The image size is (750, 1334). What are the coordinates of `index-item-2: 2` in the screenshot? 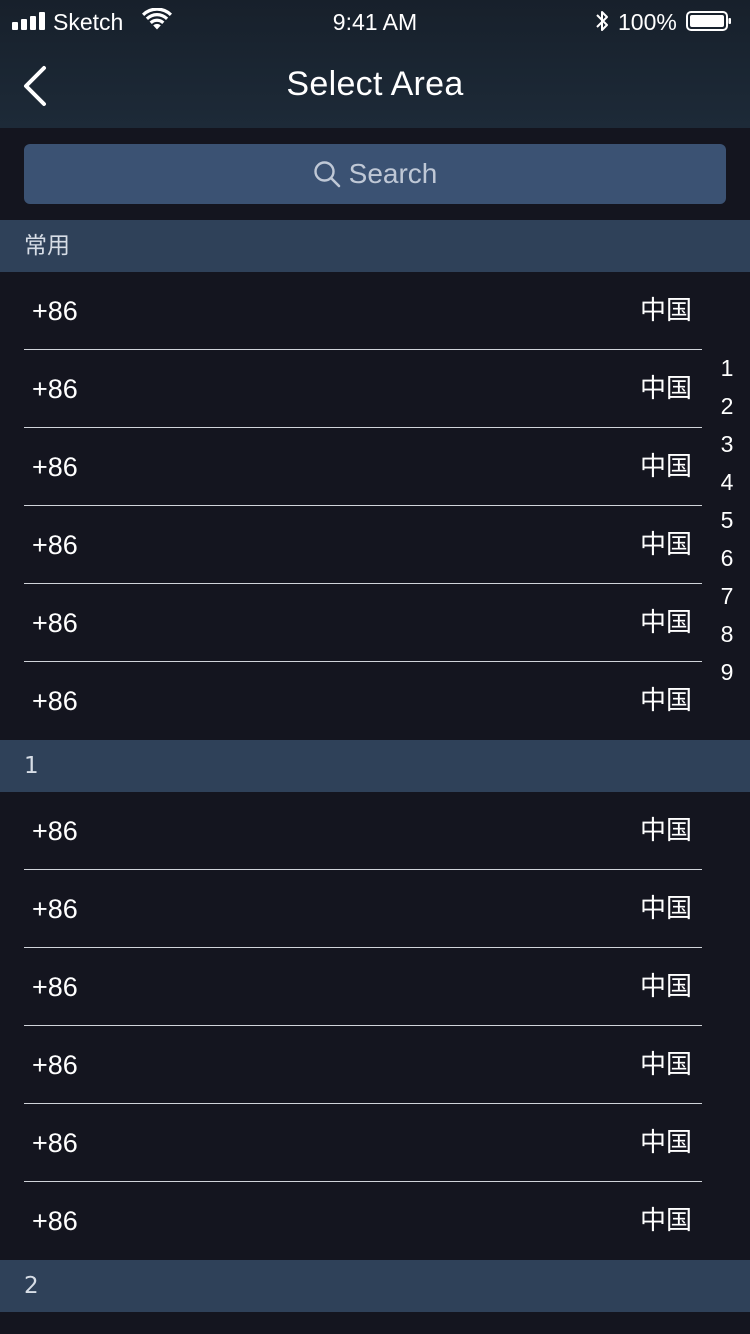 It's located at (727, 406).